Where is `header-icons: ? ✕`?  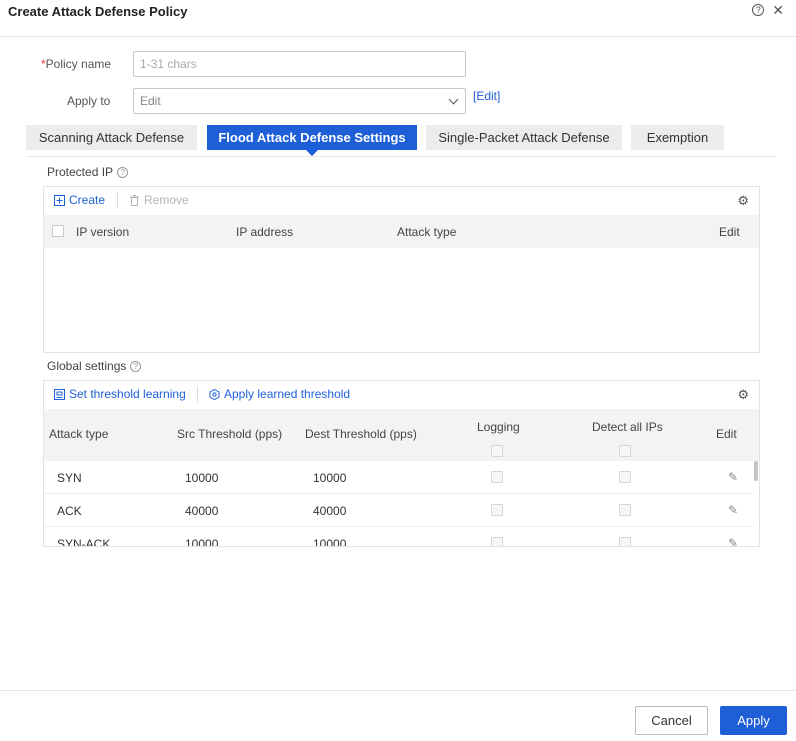
header-icons: ? ✕ is located at coordinates (768, 10).